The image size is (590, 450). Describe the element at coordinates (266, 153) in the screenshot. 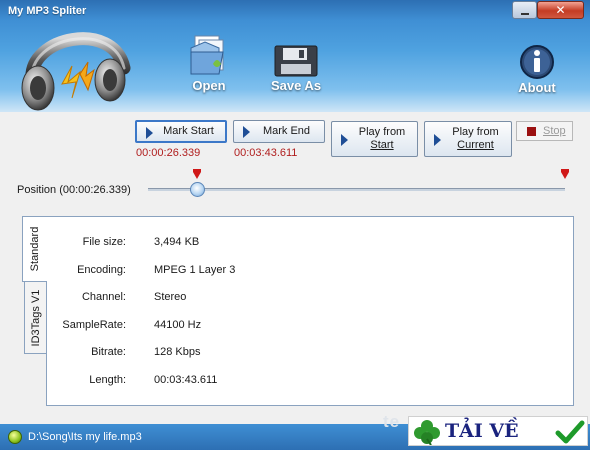

I see `mark-end-time: 00:03:43.611` at that location.